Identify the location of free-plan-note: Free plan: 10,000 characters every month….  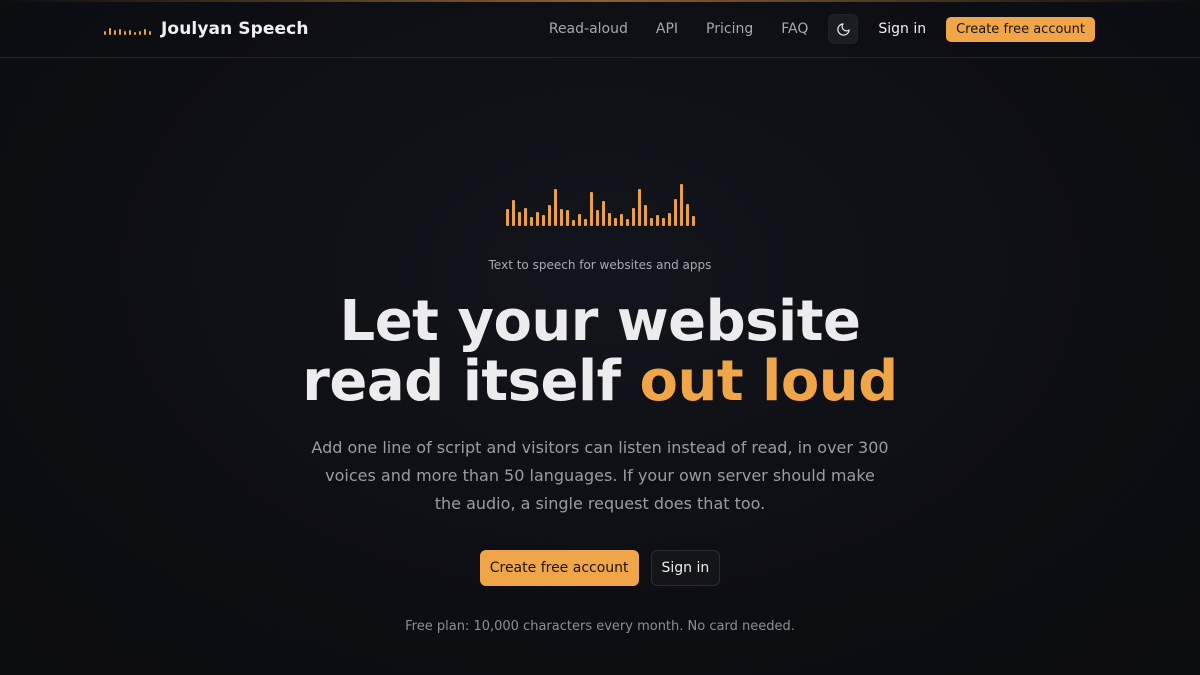
(600, 626).